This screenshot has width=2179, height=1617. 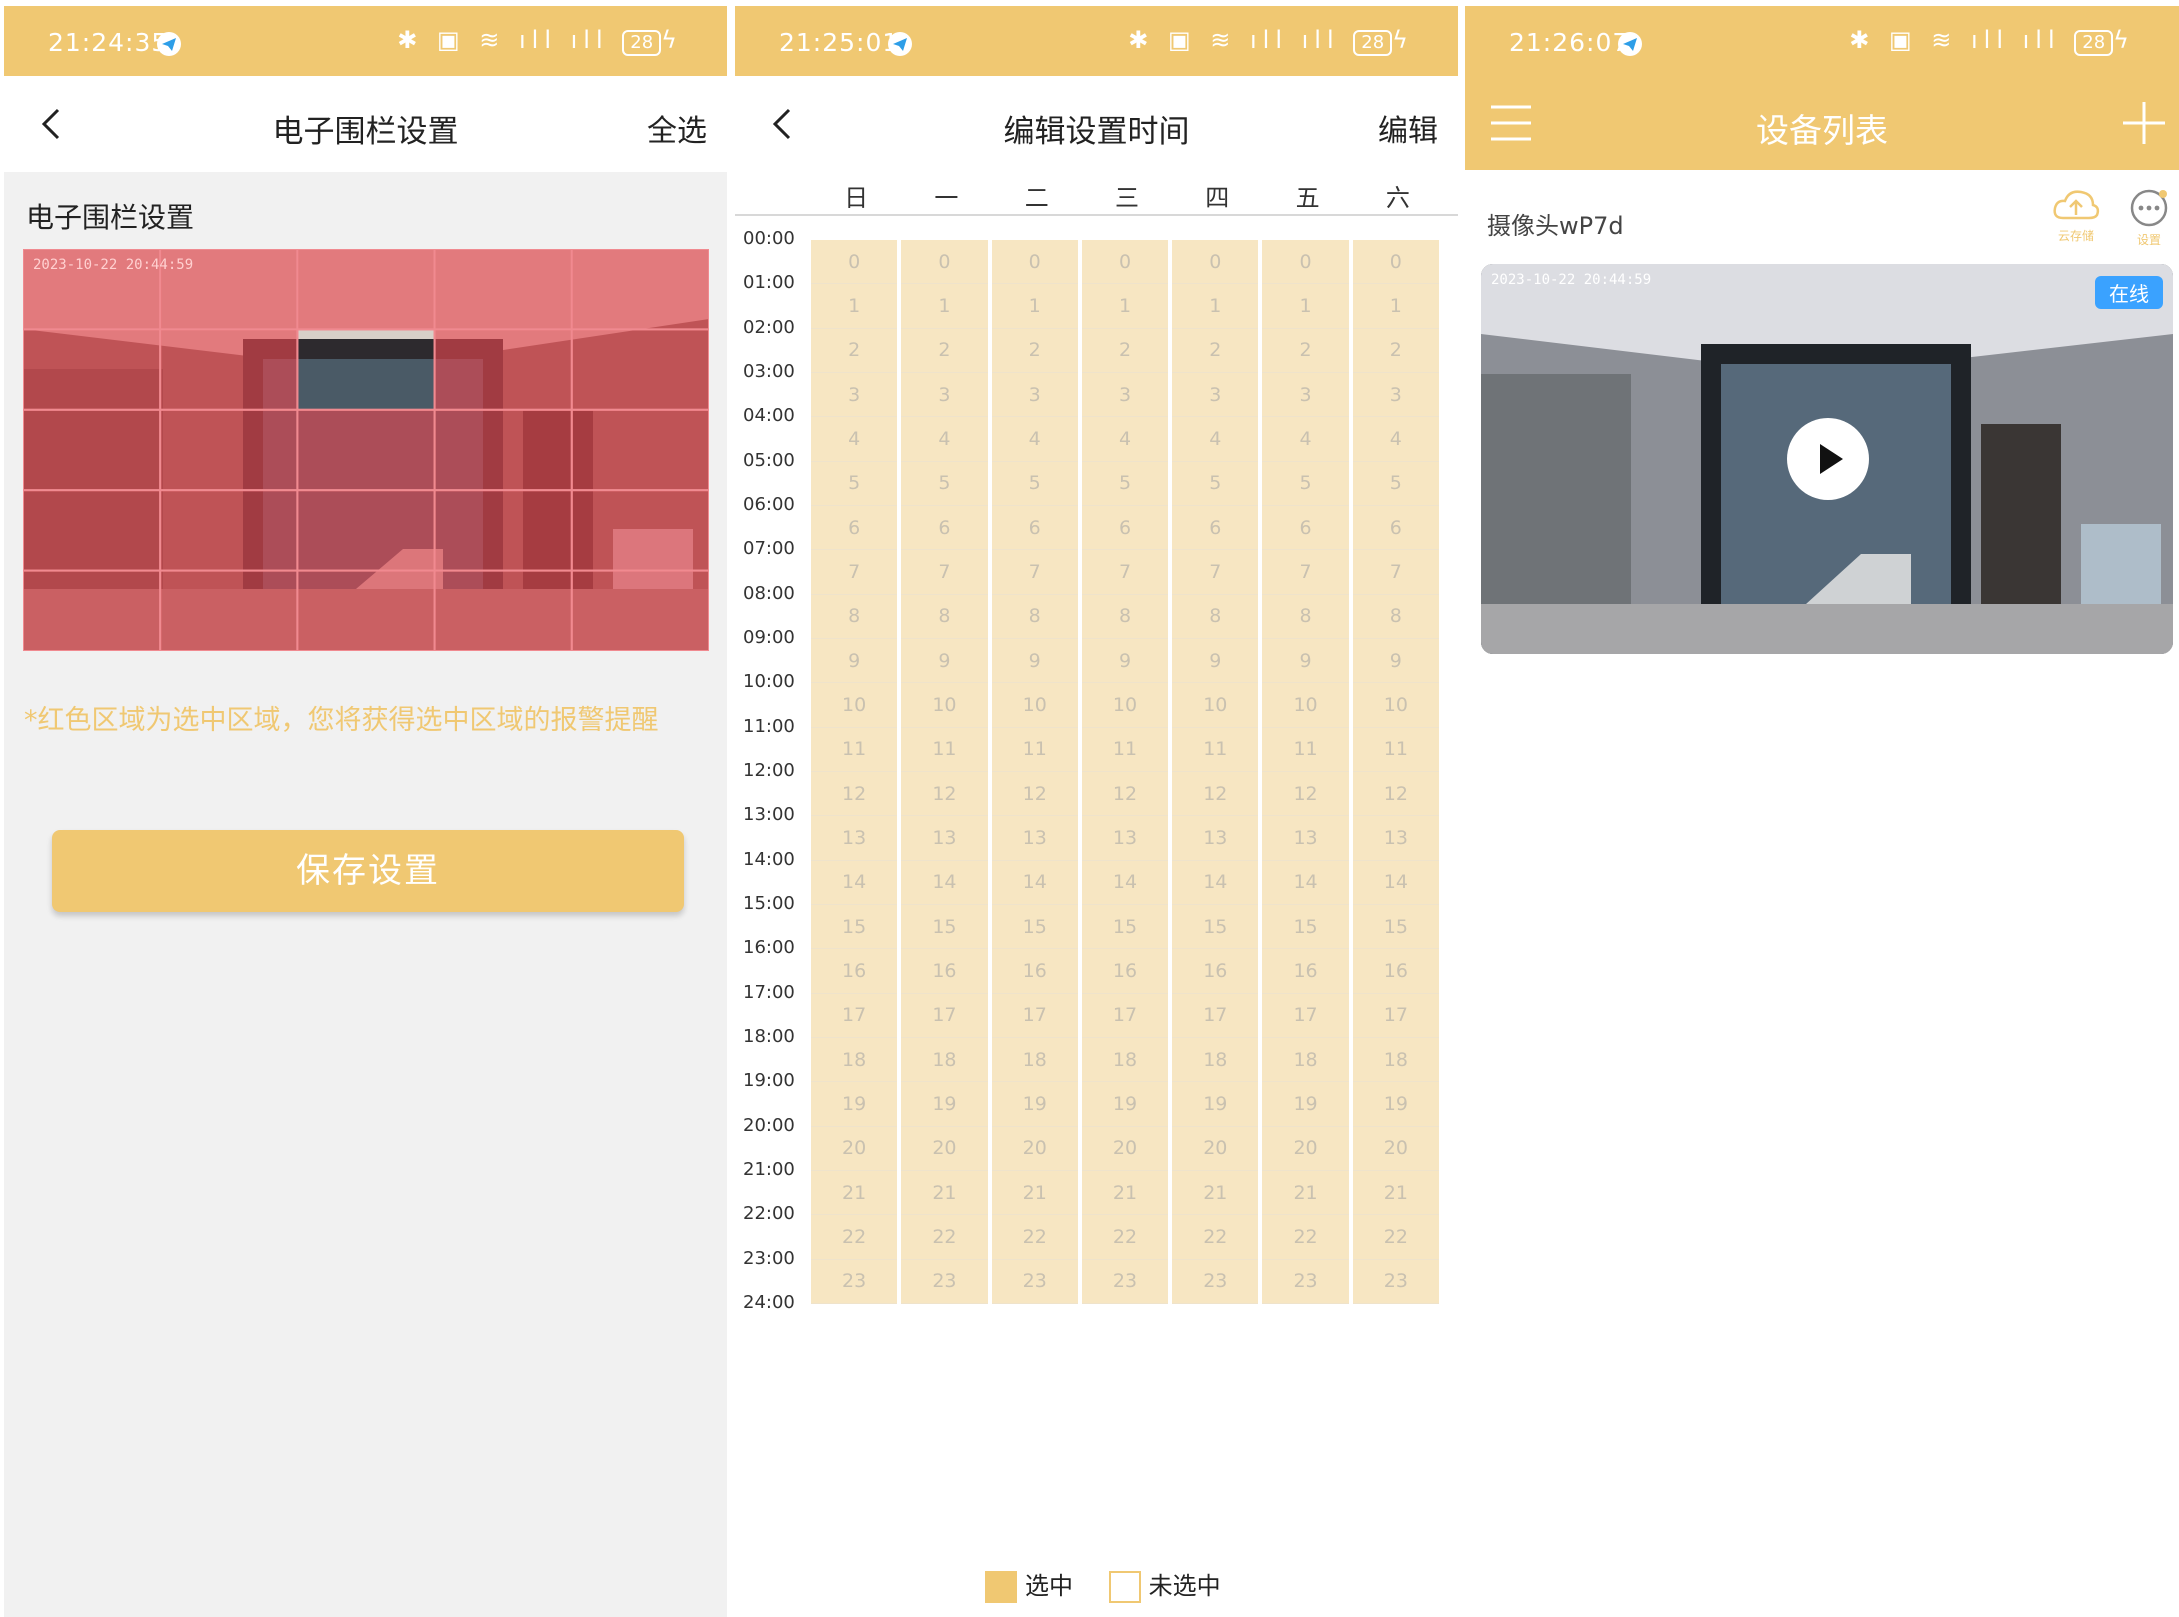 I want to click on camera-preview: 2023-10-22 20:44:59 在线, so click(x=1827, y=459).